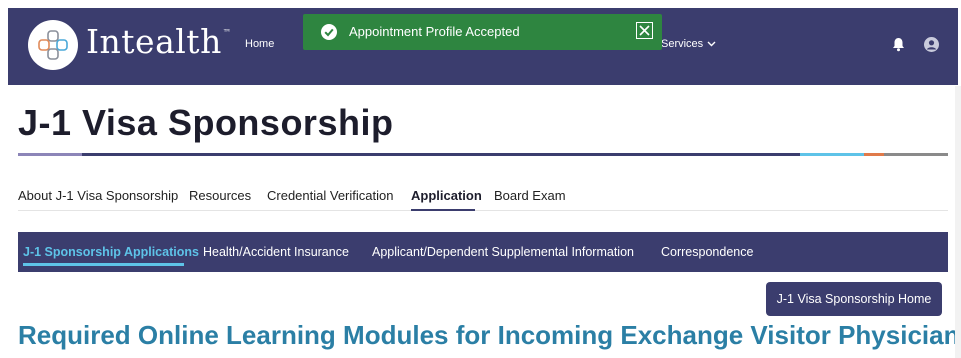 This screenshot has height=358, width=961. Describe the element at coordinates (958, 222) in the screenshot. I see `scrollbar` at that location.